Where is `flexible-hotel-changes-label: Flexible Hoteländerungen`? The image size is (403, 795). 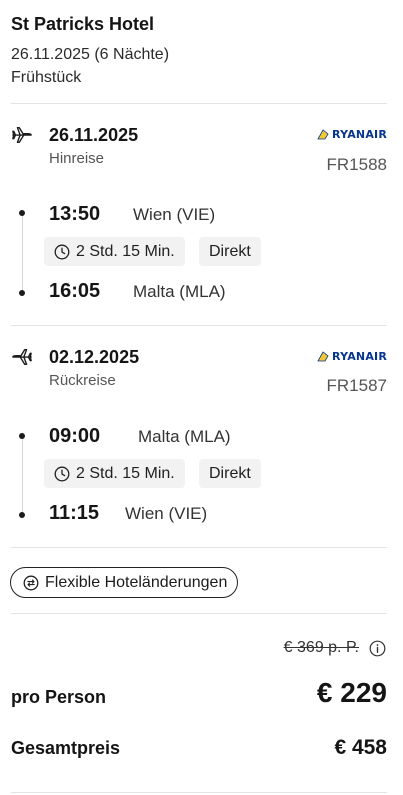 flexible-hotel-changes-label: Flexible Hoteländerungen is located at coordinates (136, 582).